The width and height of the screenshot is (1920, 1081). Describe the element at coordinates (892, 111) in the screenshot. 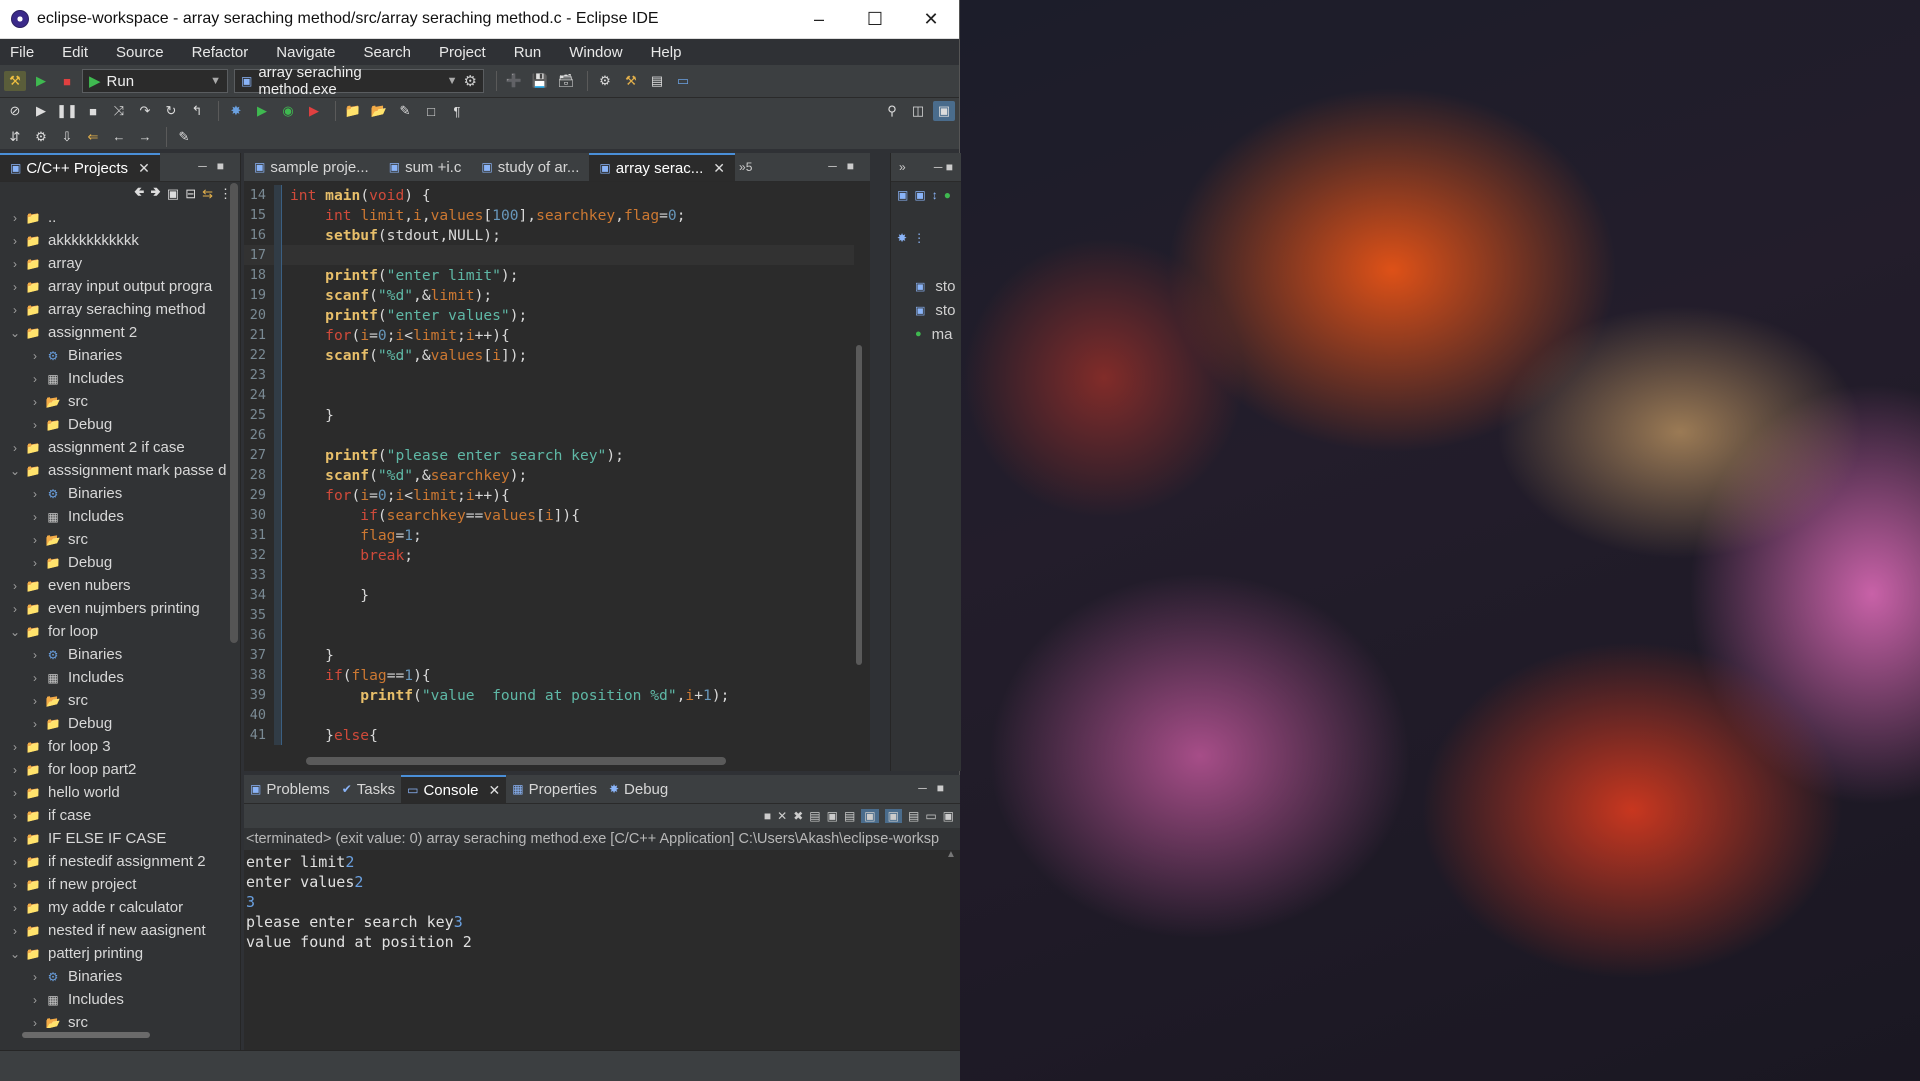

I see `search-icon: ⚲` at that location.